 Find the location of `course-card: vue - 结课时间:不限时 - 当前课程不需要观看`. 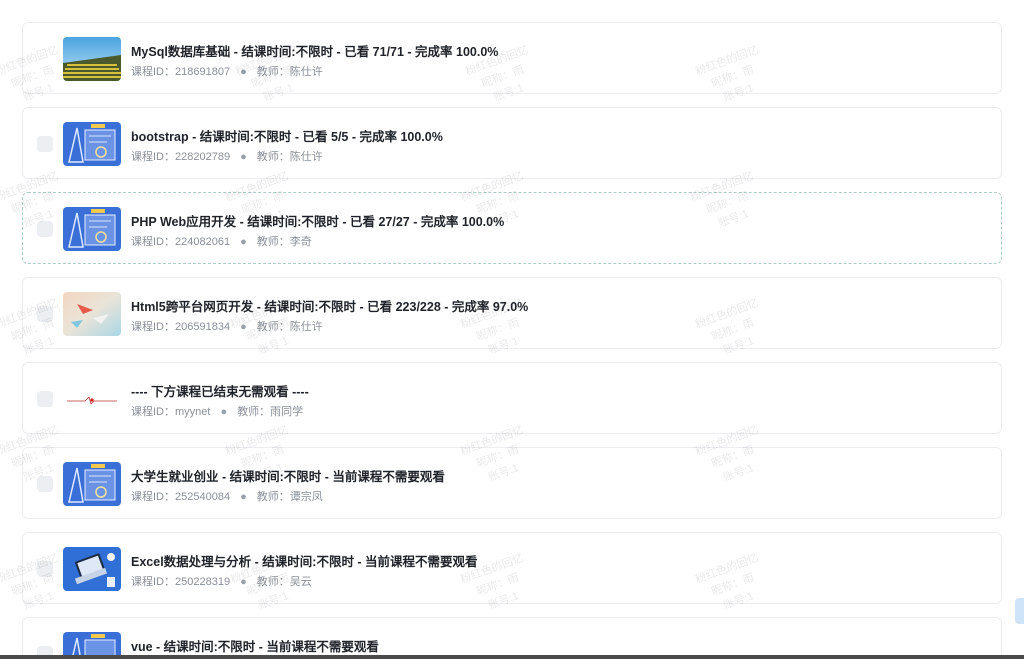

course-card: vue - 结课时间:不限时 - 当前课程不需要观看 is located at coordinates (512, 638).